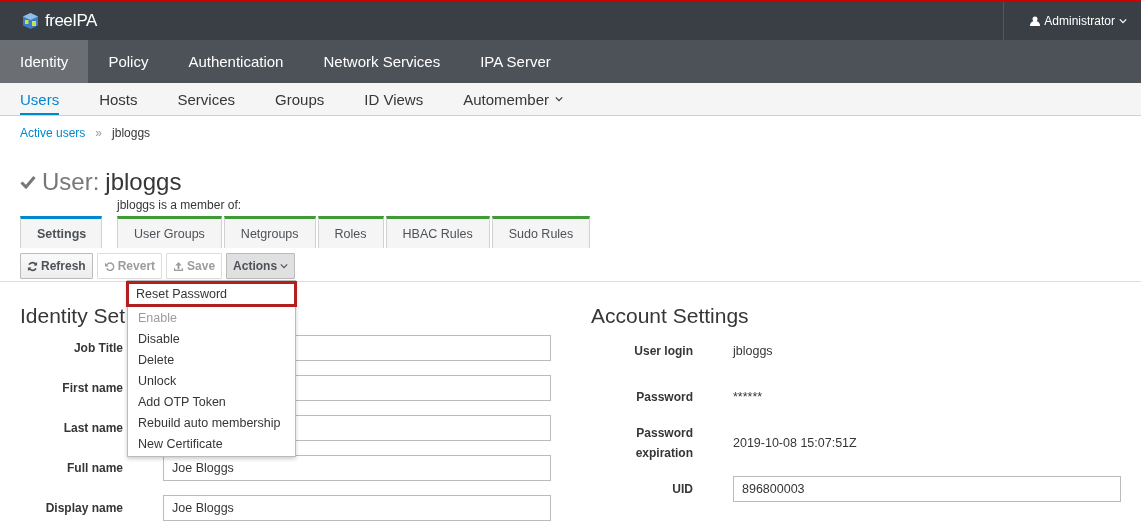 The image size is (1141, 525). I want to click on menu-item: New Certificate, so click(211, 443).